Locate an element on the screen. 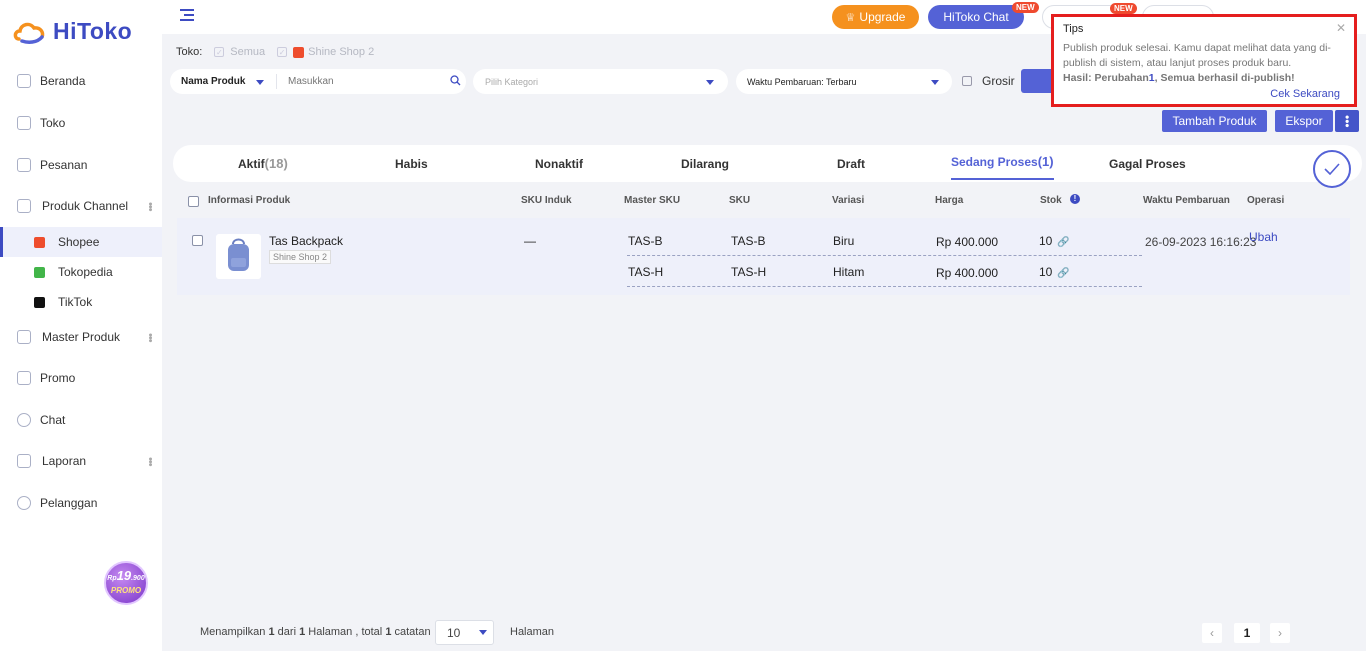  summary-text: dari is located at coordinates (287, 632).